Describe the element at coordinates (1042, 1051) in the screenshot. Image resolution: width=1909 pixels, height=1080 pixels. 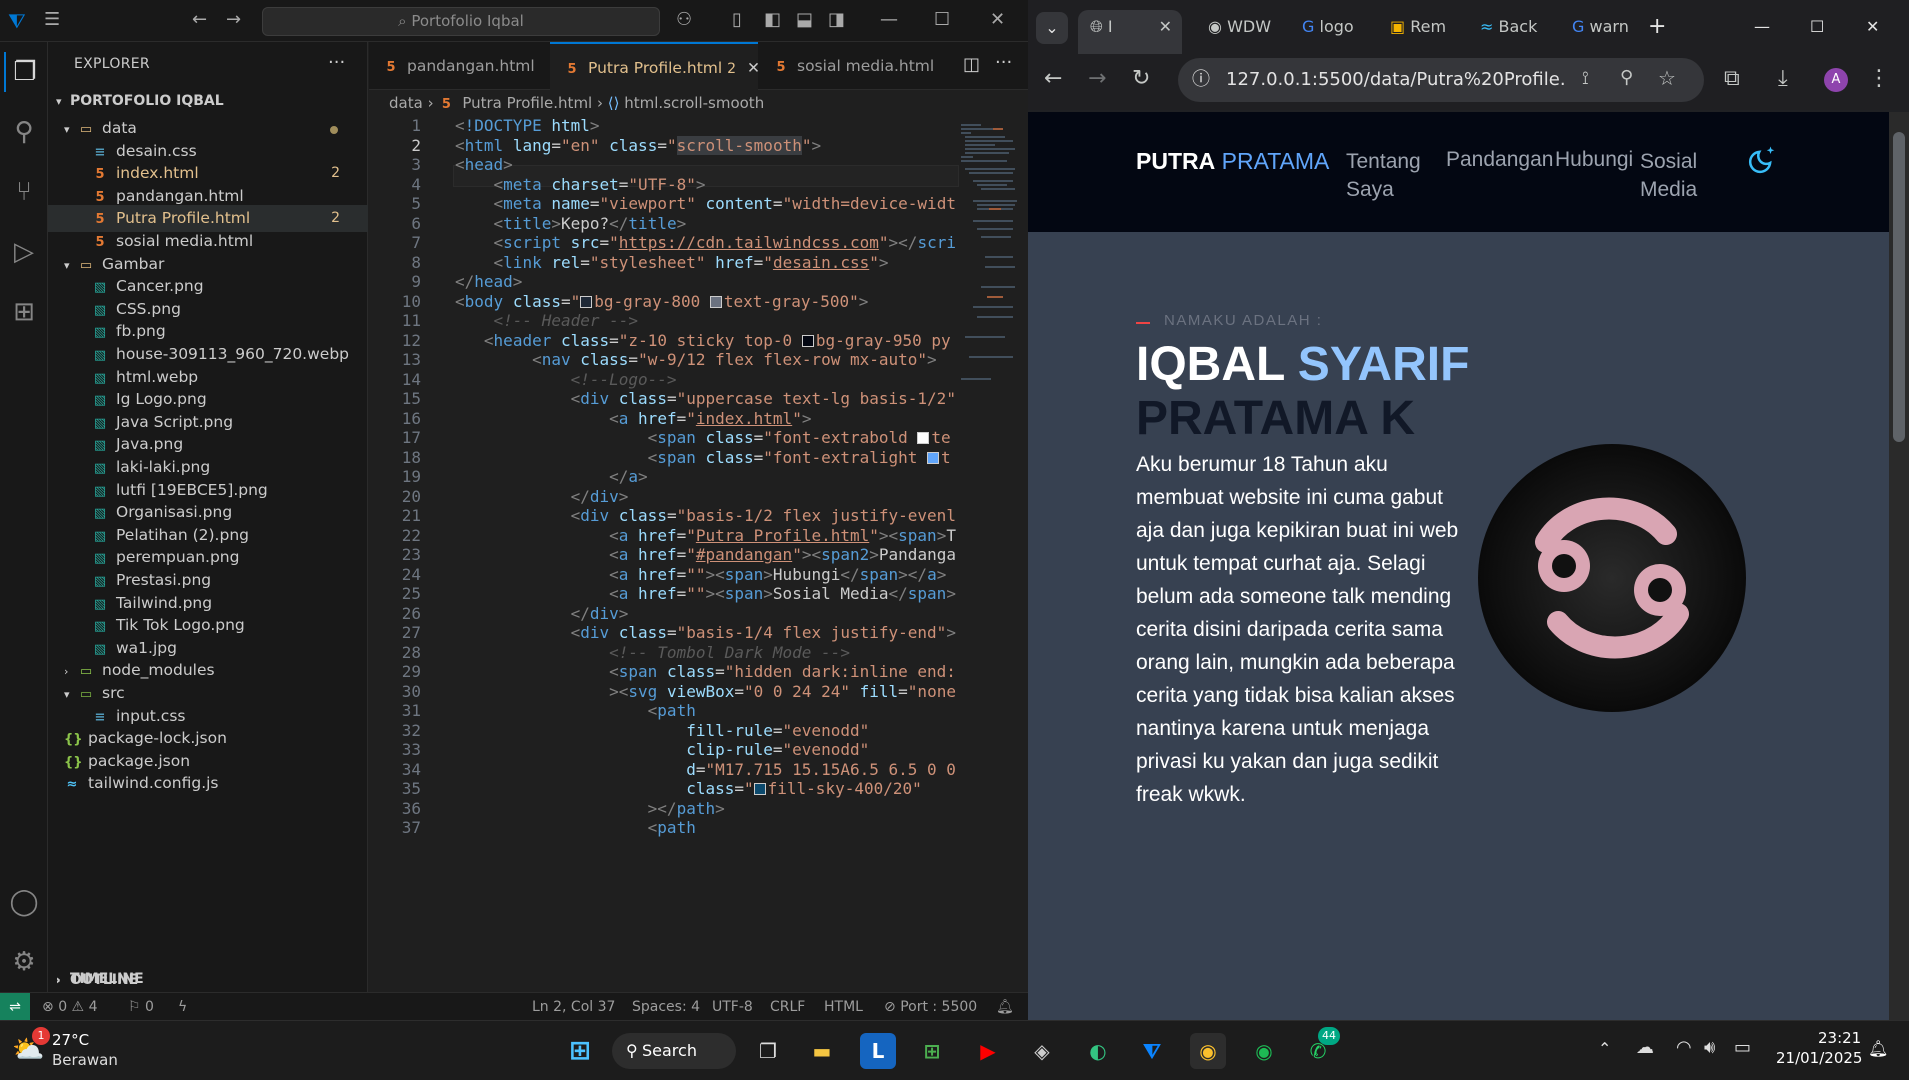
I see `app-cube-icon: ◈` at that location.